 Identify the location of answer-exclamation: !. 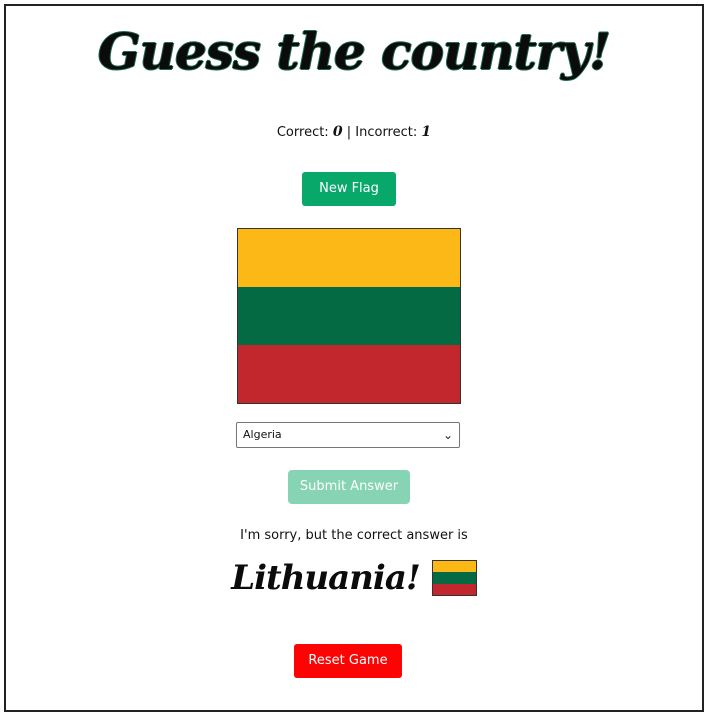
(413, 578).